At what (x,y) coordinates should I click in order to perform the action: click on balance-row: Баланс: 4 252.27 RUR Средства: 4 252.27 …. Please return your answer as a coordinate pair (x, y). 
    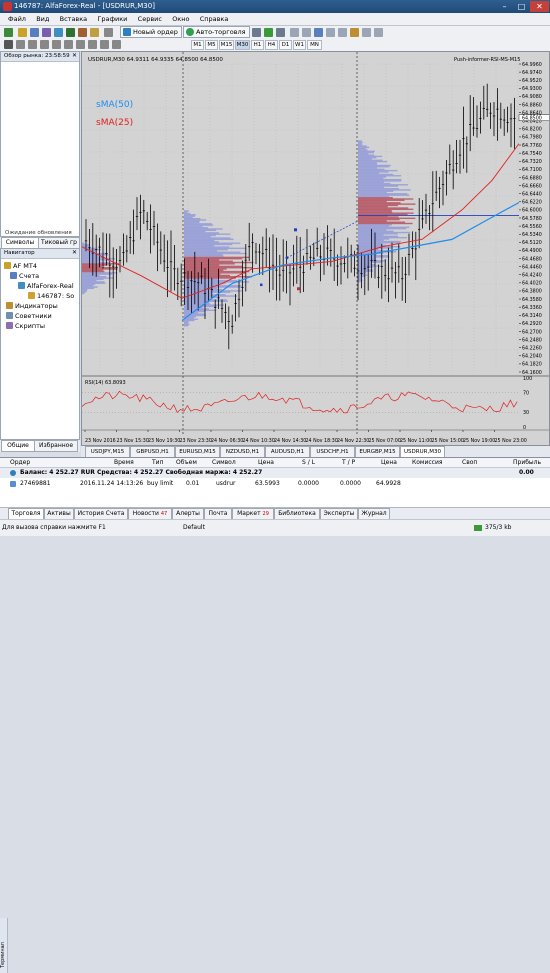
    Looking at the image, I should click on (275, 473).